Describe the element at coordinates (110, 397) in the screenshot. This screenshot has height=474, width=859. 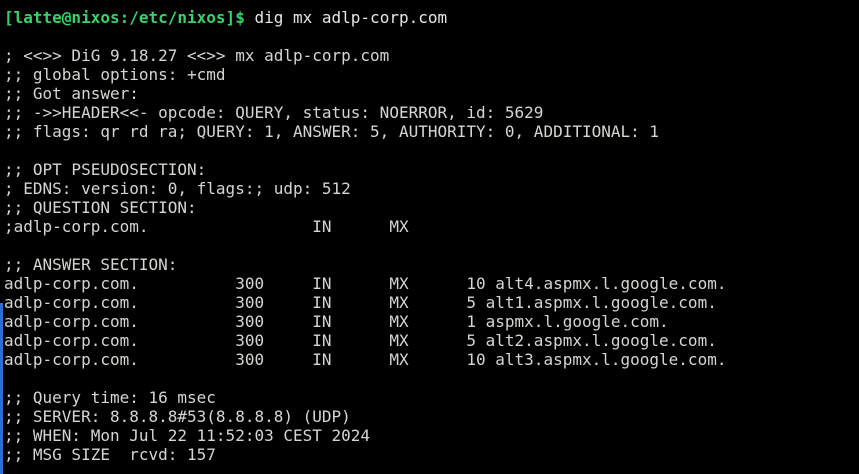
I see `output-line: ;; Query time: 16 msec` at that location.